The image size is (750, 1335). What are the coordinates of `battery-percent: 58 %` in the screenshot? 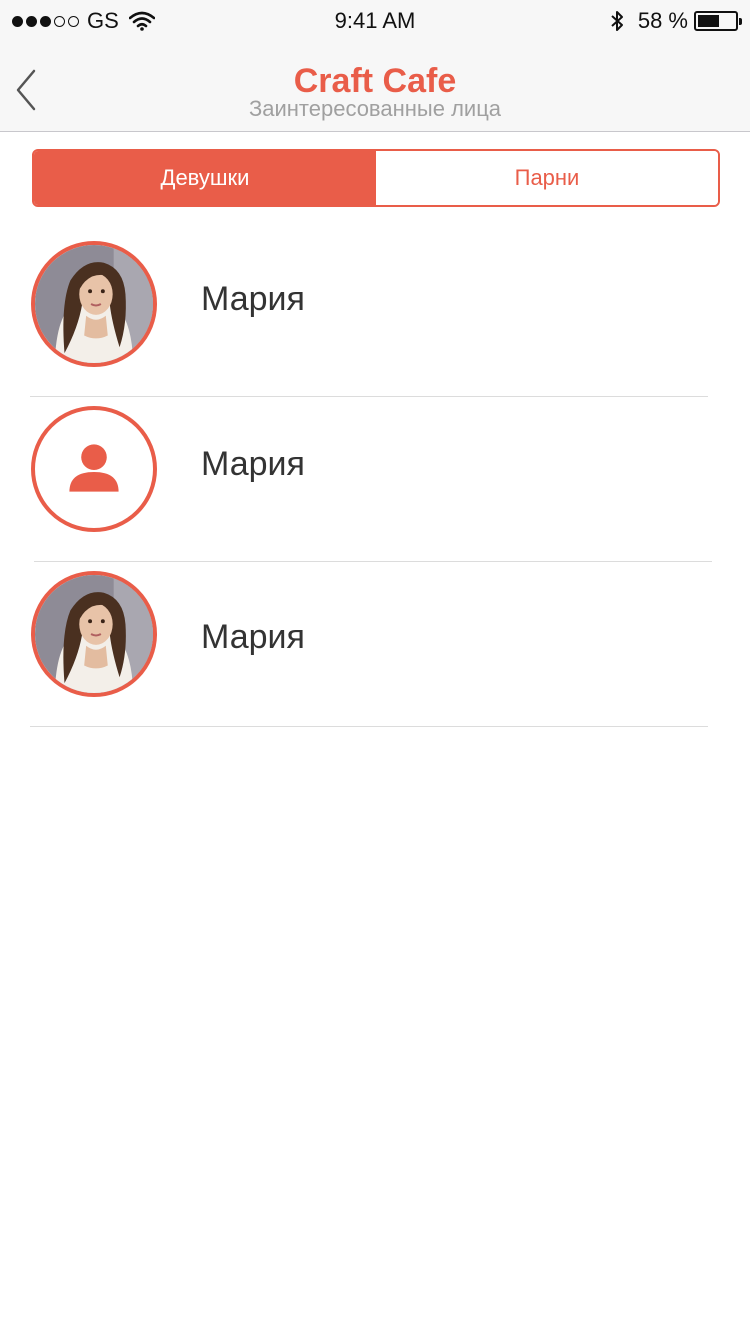 It's located at (662, 20).